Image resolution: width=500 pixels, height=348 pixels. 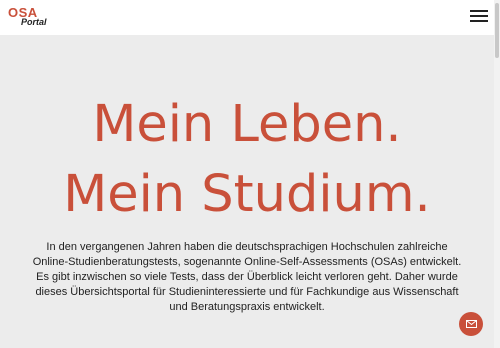 I want to click on contact-button, so click(x=471, y=324).